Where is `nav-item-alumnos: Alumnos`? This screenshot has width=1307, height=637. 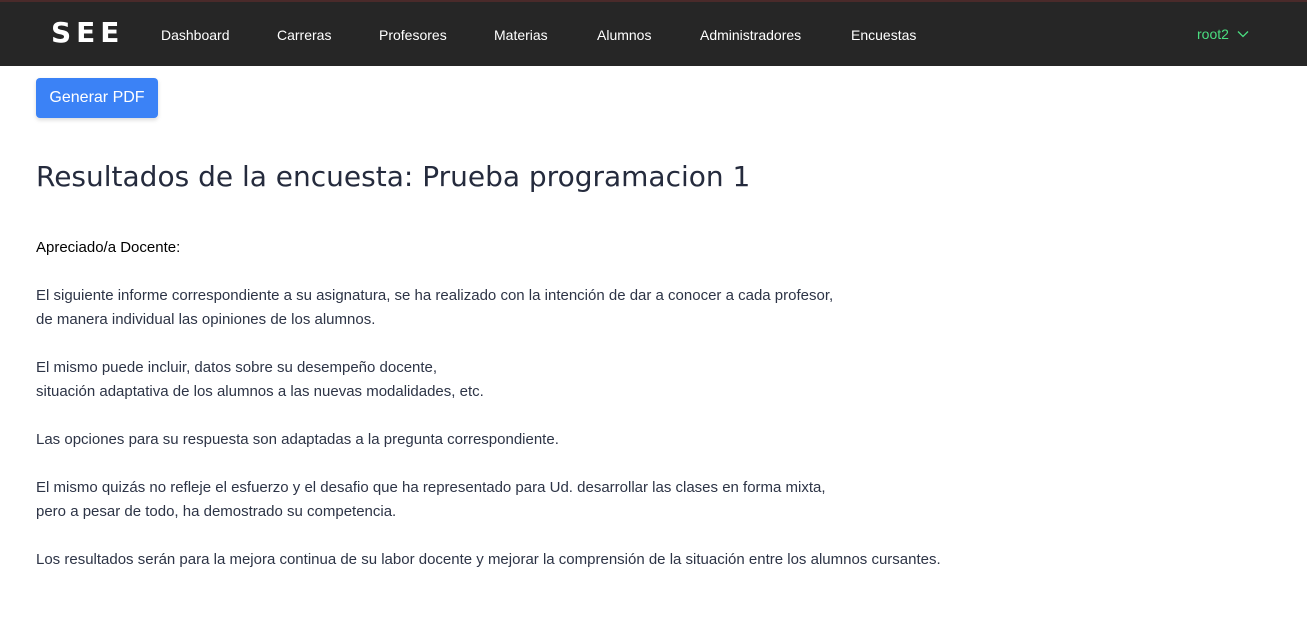 nav-item-alumnos: Alumnos is located at coordinates (624, 35).